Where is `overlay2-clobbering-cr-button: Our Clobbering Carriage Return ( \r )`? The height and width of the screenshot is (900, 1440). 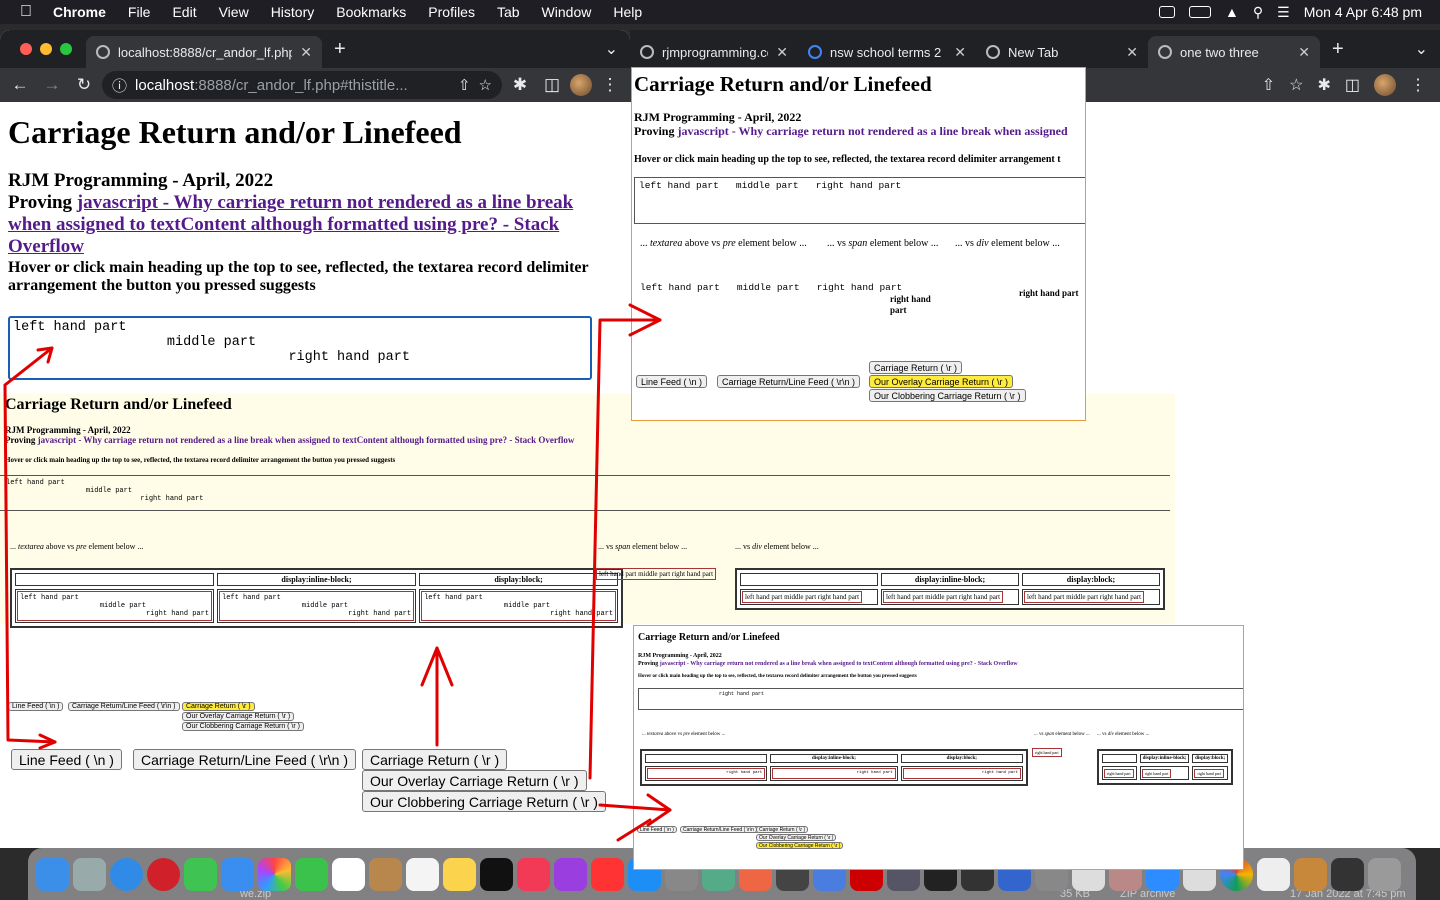
overlay2-clobbering-cr-button: Our Clobbering Carriage Return ( \r ) is located at coordinates (800, 845).